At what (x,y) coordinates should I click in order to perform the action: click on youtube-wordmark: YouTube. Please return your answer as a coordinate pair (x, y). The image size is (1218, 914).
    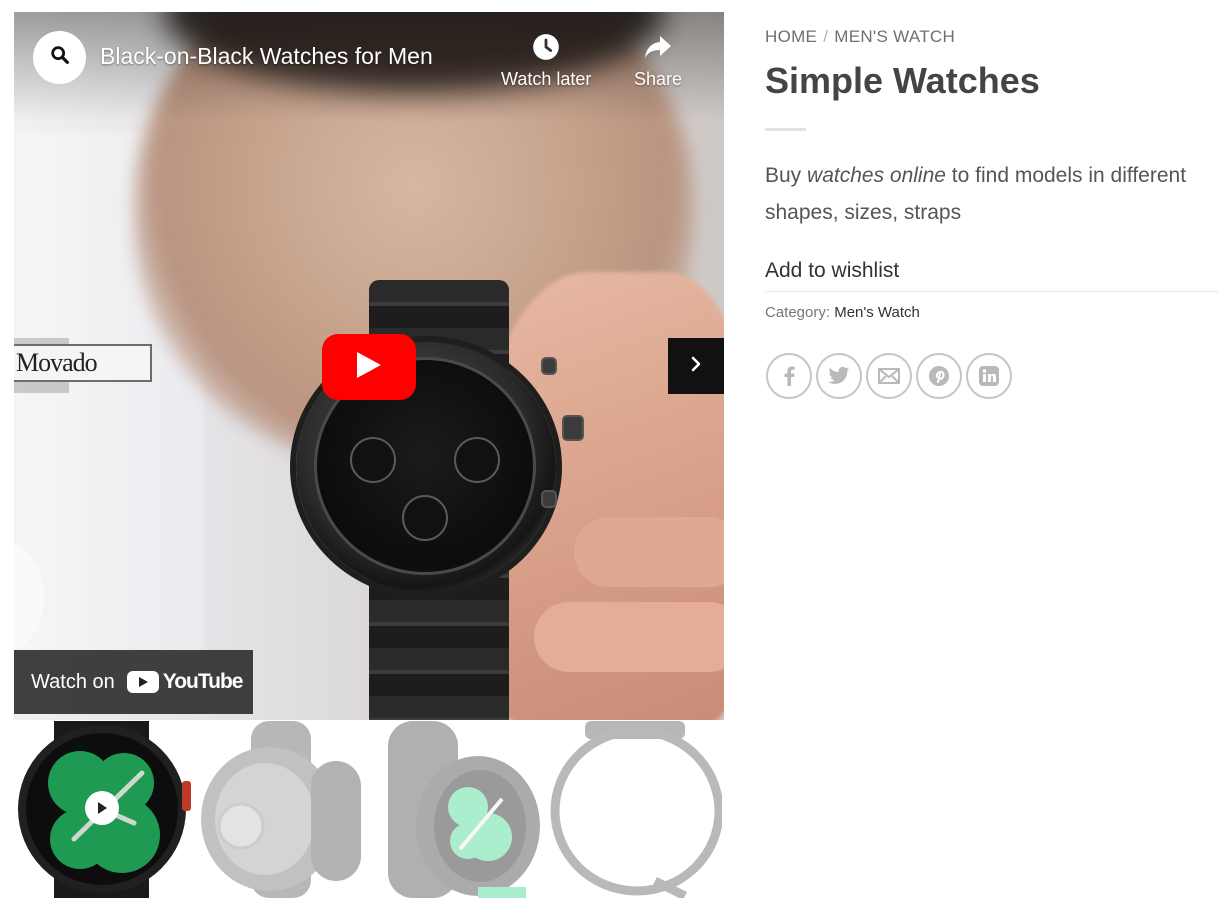
    Looking at the image, I should click on (203, 681).